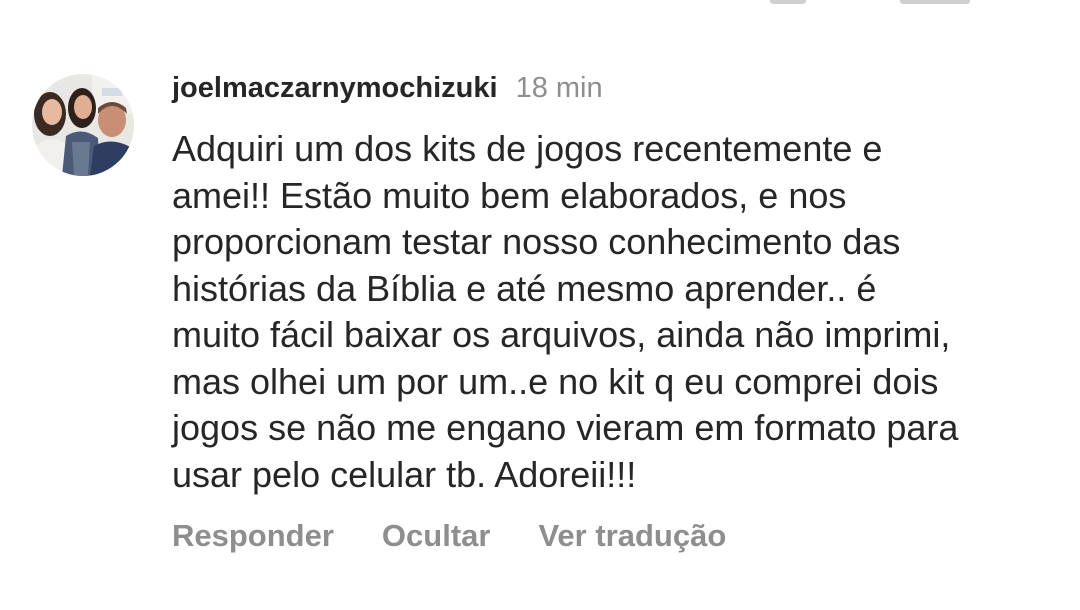 The height and width of the screenshot is (610, 1080). I want to click on username-link: joelmaczarnymochizuki, so click(335, 88).